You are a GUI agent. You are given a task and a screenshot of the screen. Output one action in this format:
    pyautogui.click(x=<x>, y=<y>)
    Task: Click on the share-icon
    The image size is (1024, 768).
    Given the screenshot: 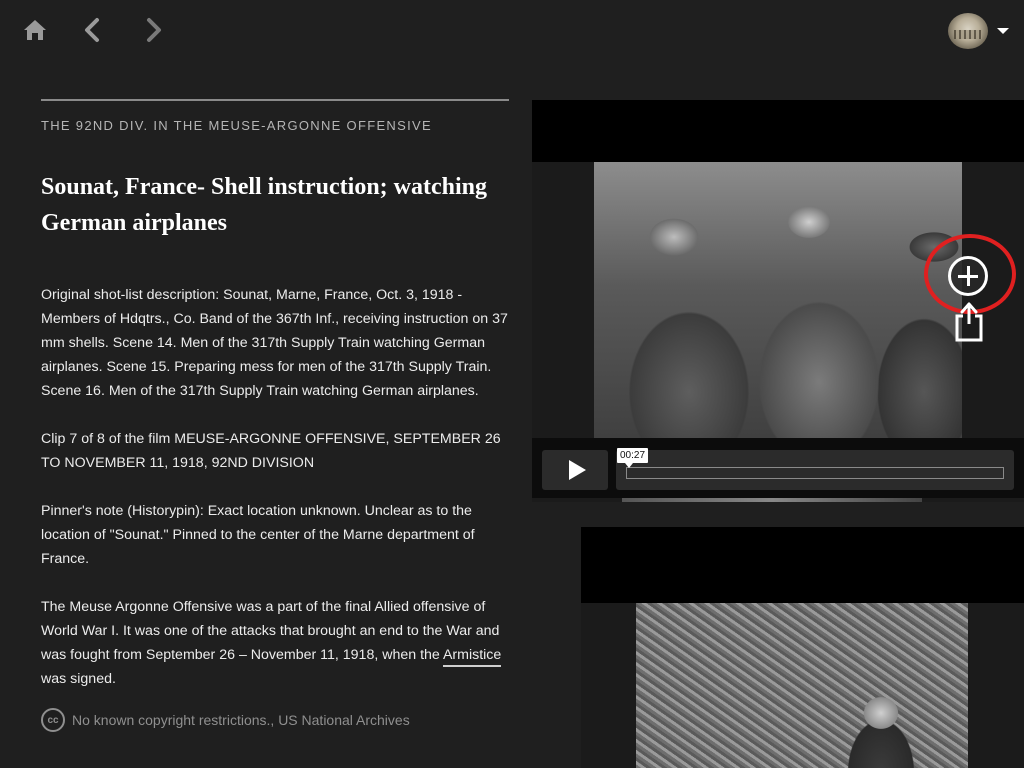 What is the action you would take?
    pyautogui.click(x=969, y=322)
    